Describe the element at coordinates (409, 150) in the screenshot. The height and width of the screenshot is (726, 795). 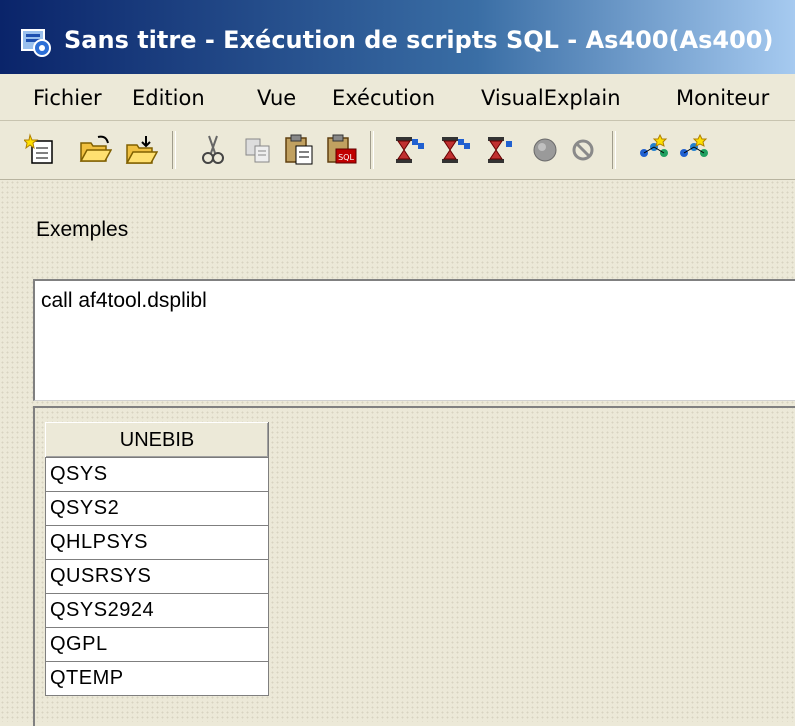
I see `run-all-icon` at that location.